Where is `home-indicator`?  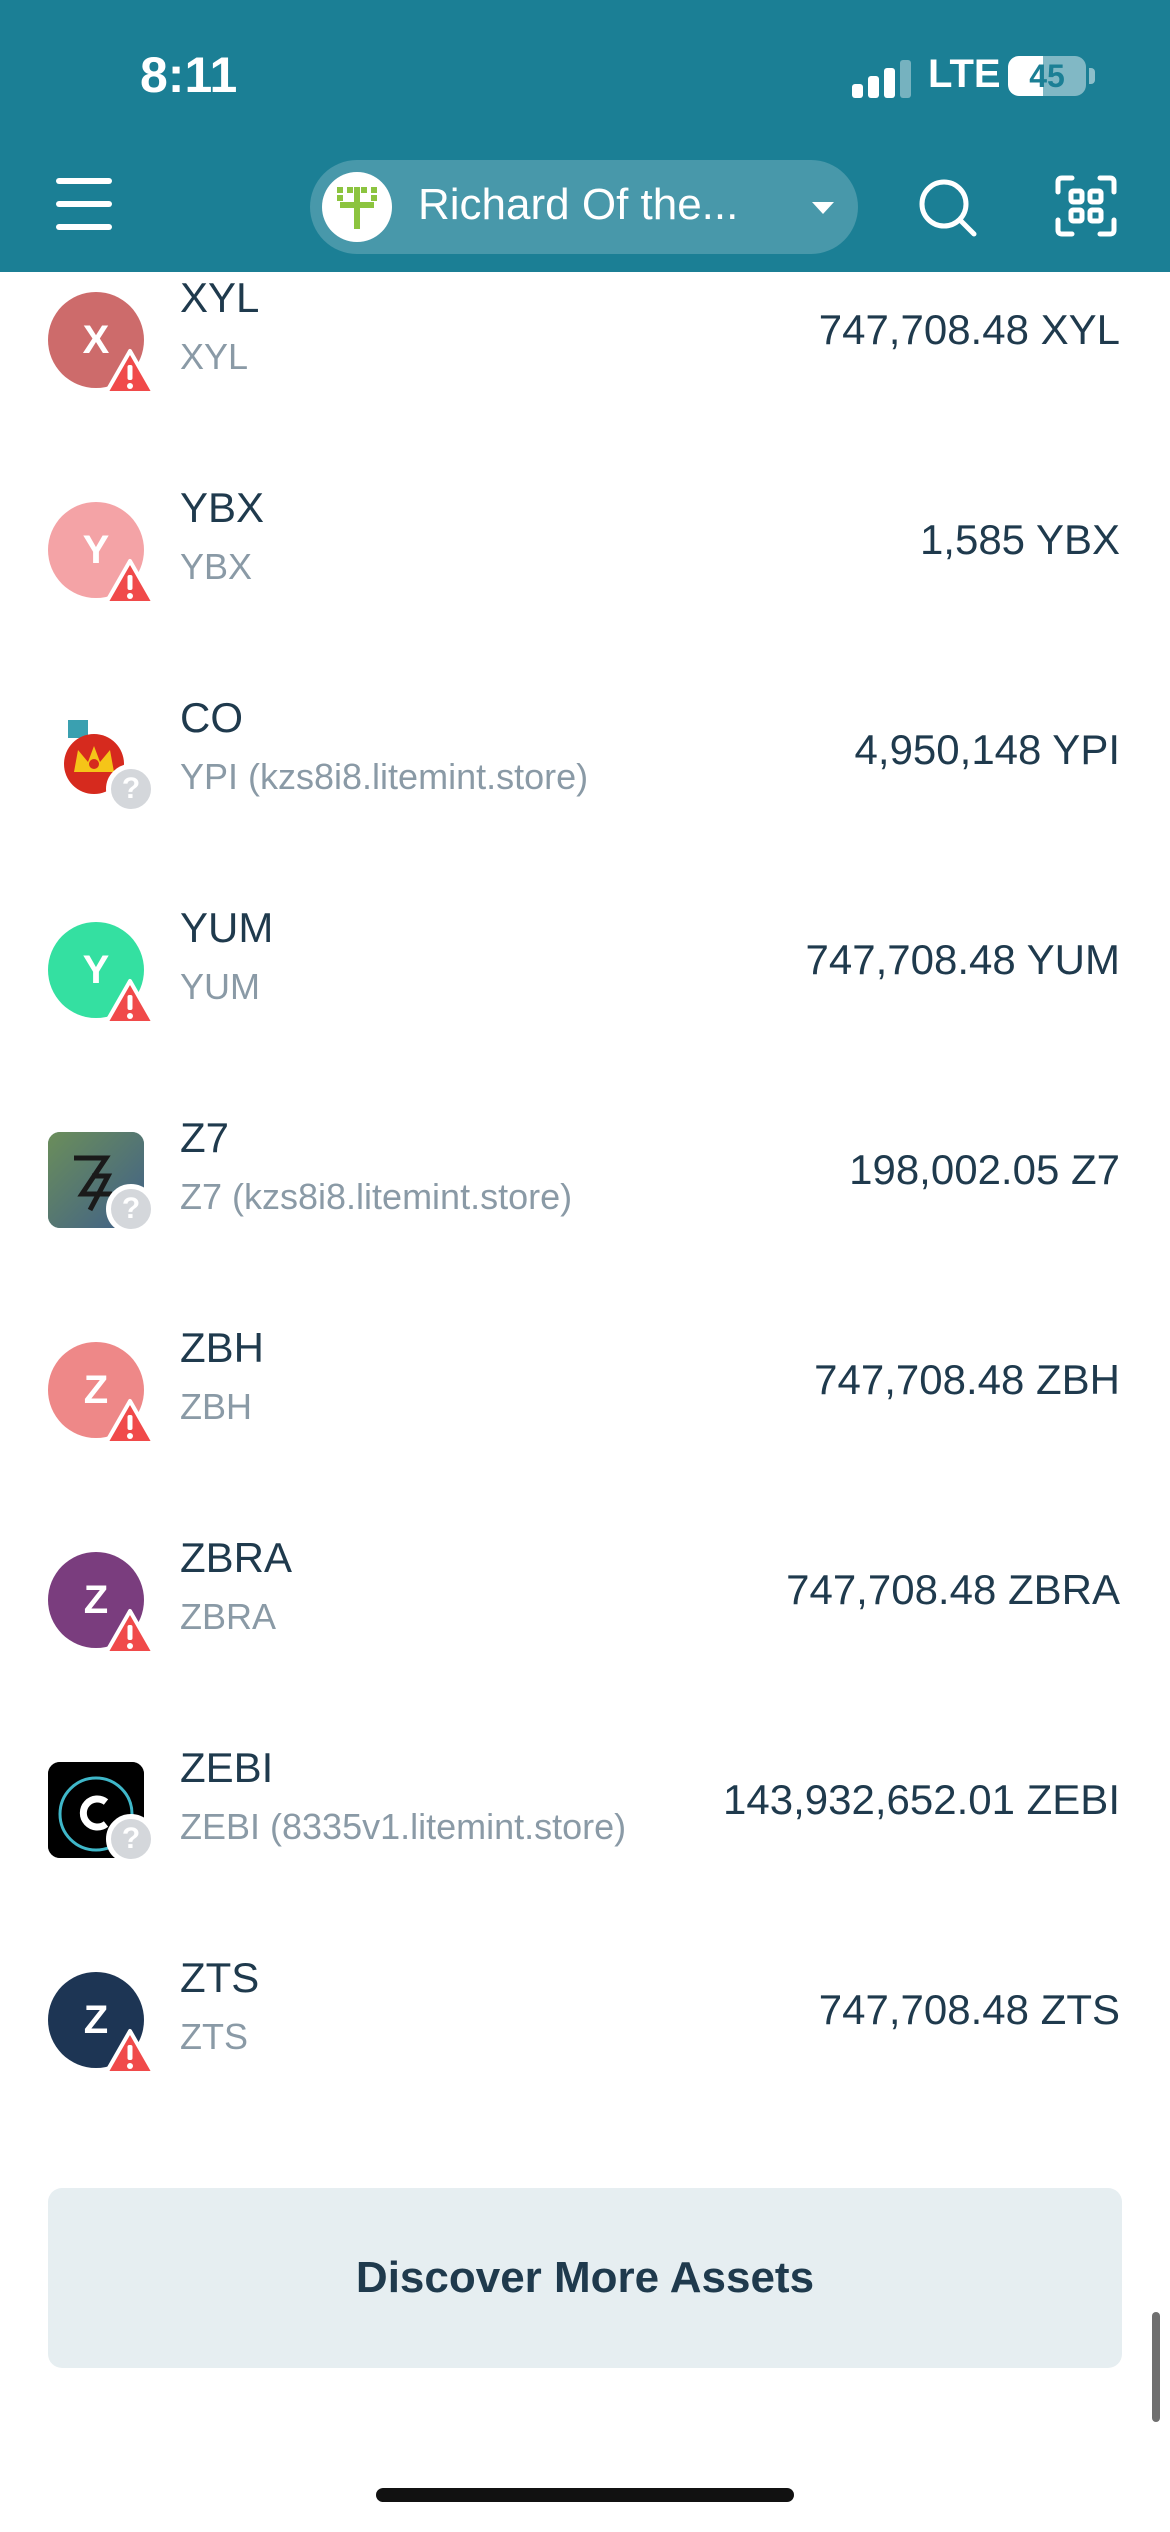 home-indicator is located at coordinates (585, 2495).